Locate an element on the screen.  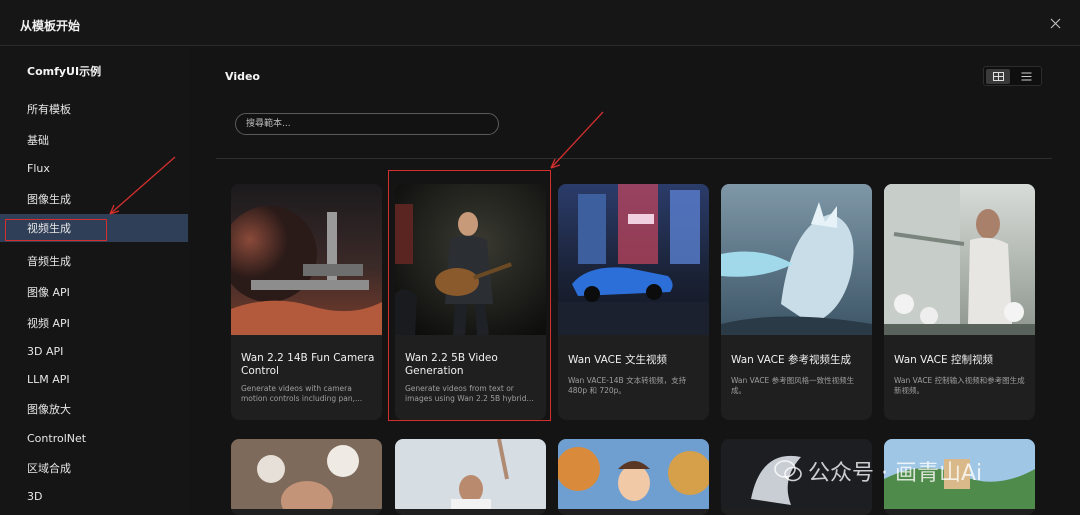
divider is located at coordinates (634, 158).